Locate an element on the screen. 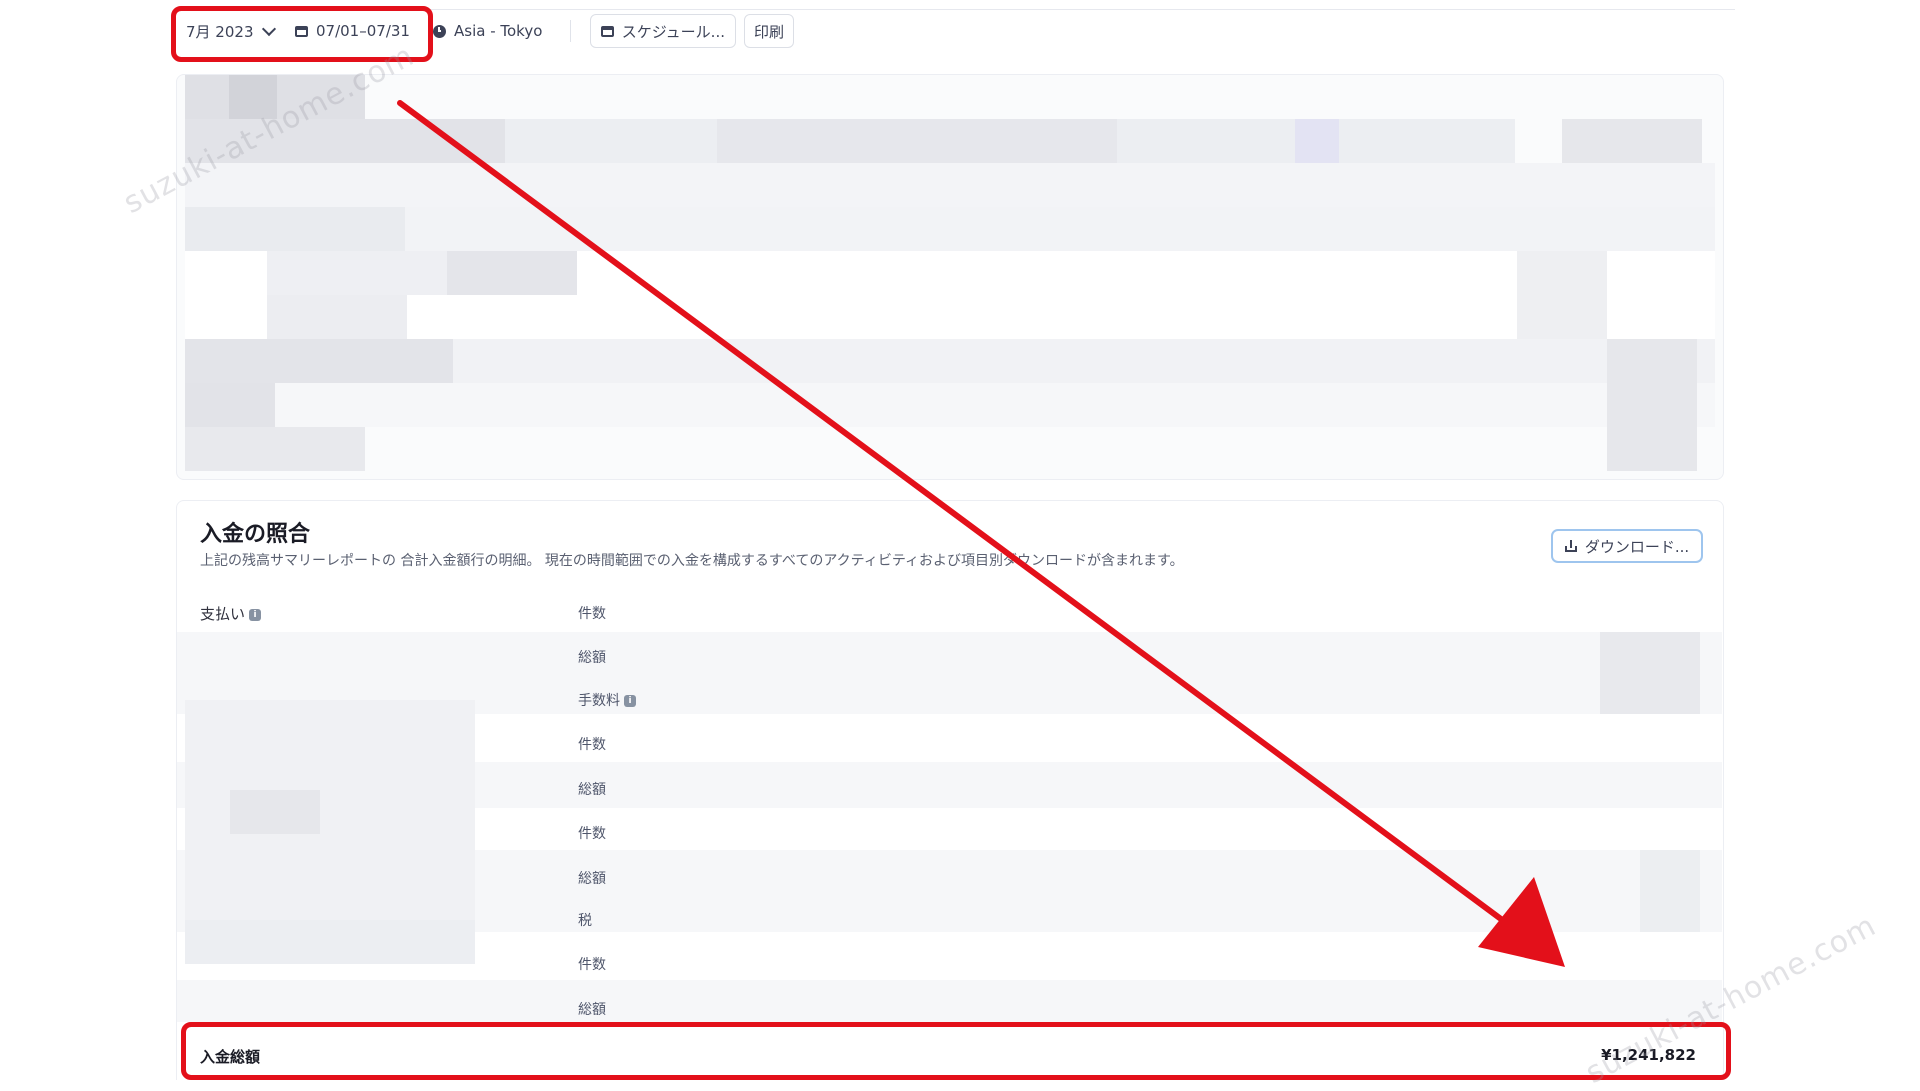 This screenshot has height=1091, width=1920. arrow-head is located at coordinates (1521, 922).